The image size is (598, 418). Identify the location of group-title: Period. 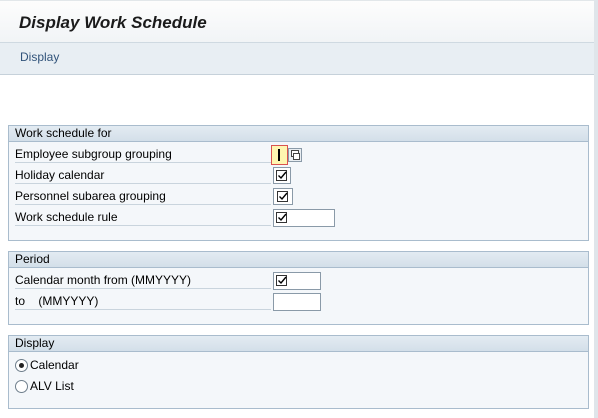
(298, 260).